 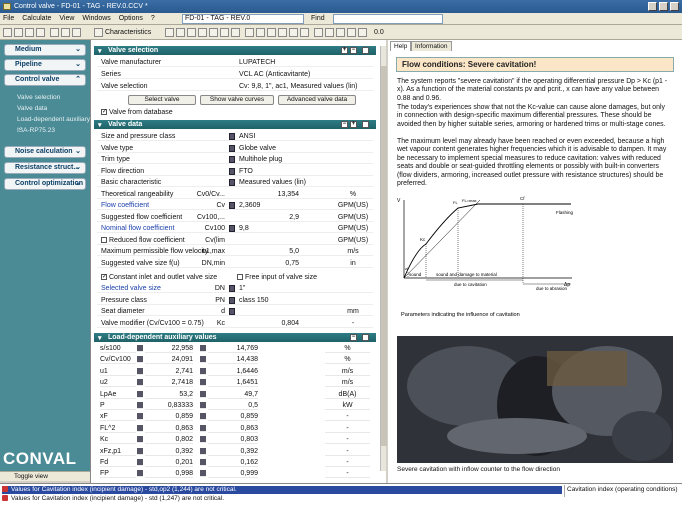 What do you see at coordinates (237, 100) in the screenshot?
I see `show-valve-curves-button: Show valve curves` at bounding box center [237, 100].